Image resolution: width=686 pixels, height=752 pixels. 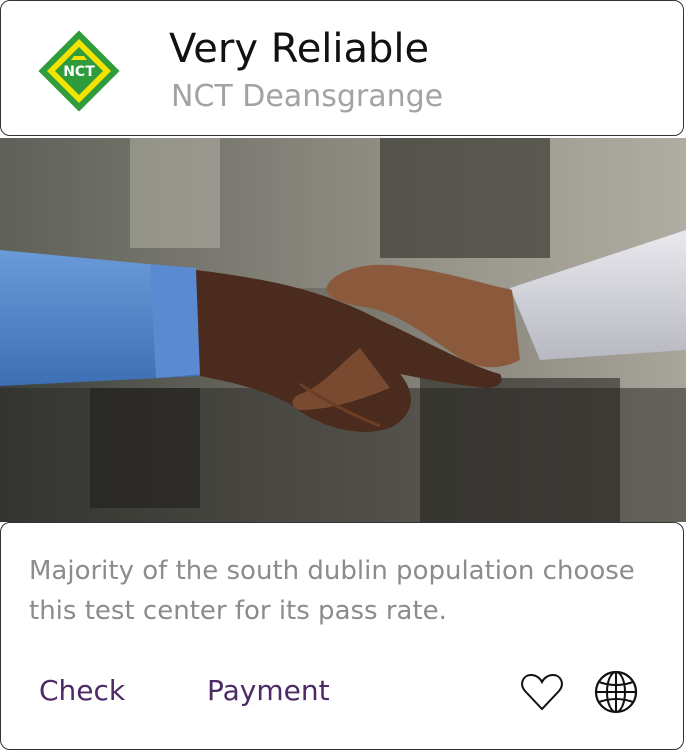 What do you see at coordinates (542, 692) in the screenshot?
I see `heart-icon` at bounding box center [542, 692].